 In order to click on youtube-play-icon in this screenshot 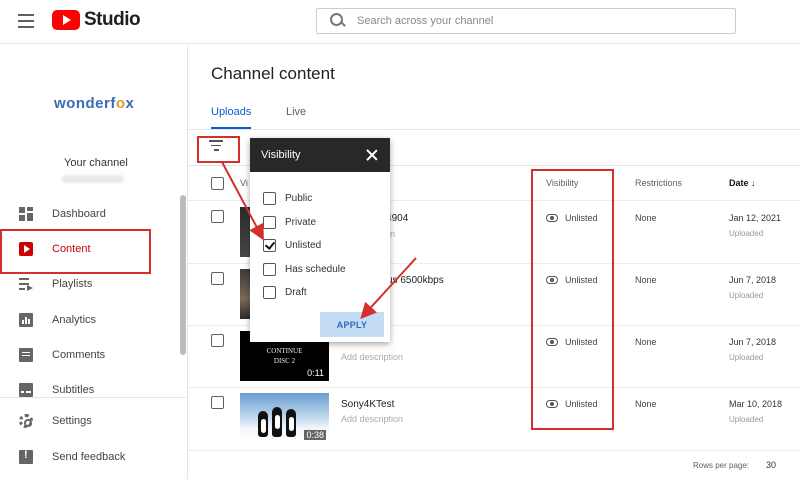, I will do `click(66, 20)`.